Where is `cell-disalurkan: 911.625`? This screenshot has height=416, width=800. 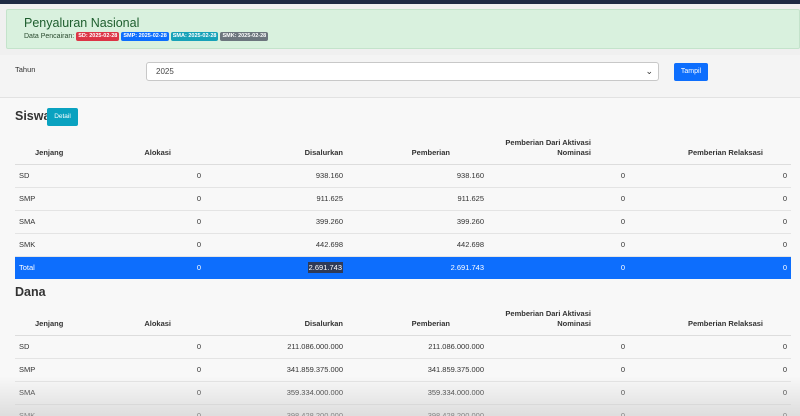 cell-disalurkan: 911.625 is located at coordinates (276, 199).